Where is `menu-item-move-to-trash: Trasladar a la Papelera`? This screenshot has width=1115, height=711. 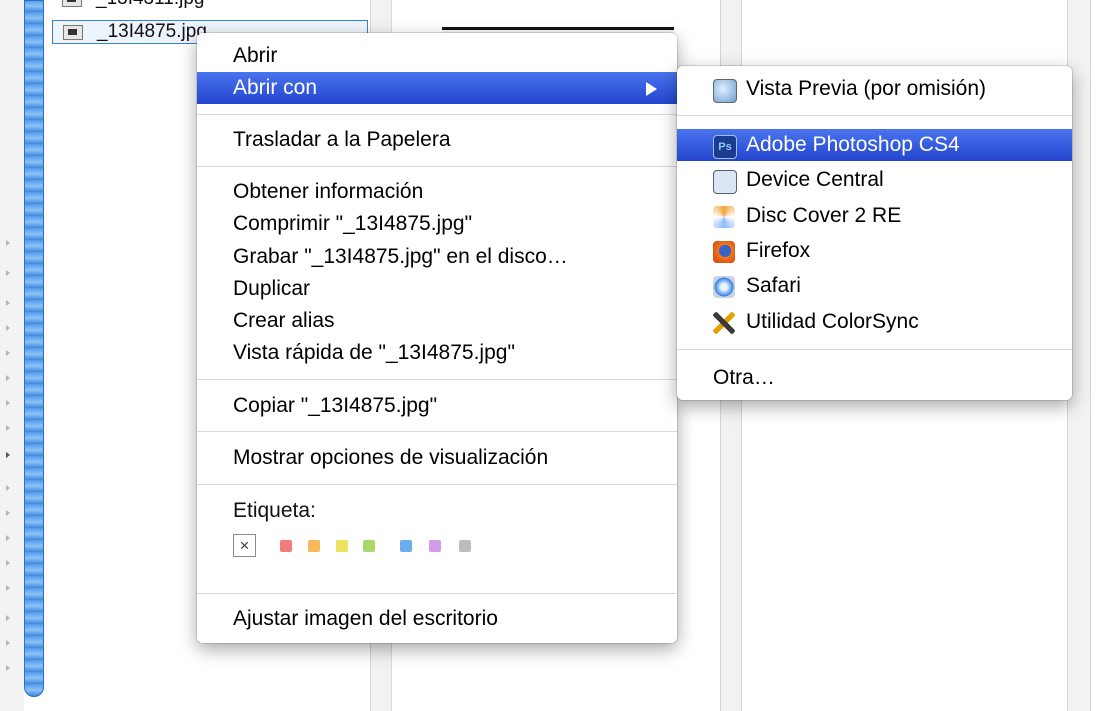
menu-item-move-to-trash: Trasladar a la Papelera is located at coordinates (437, 140).